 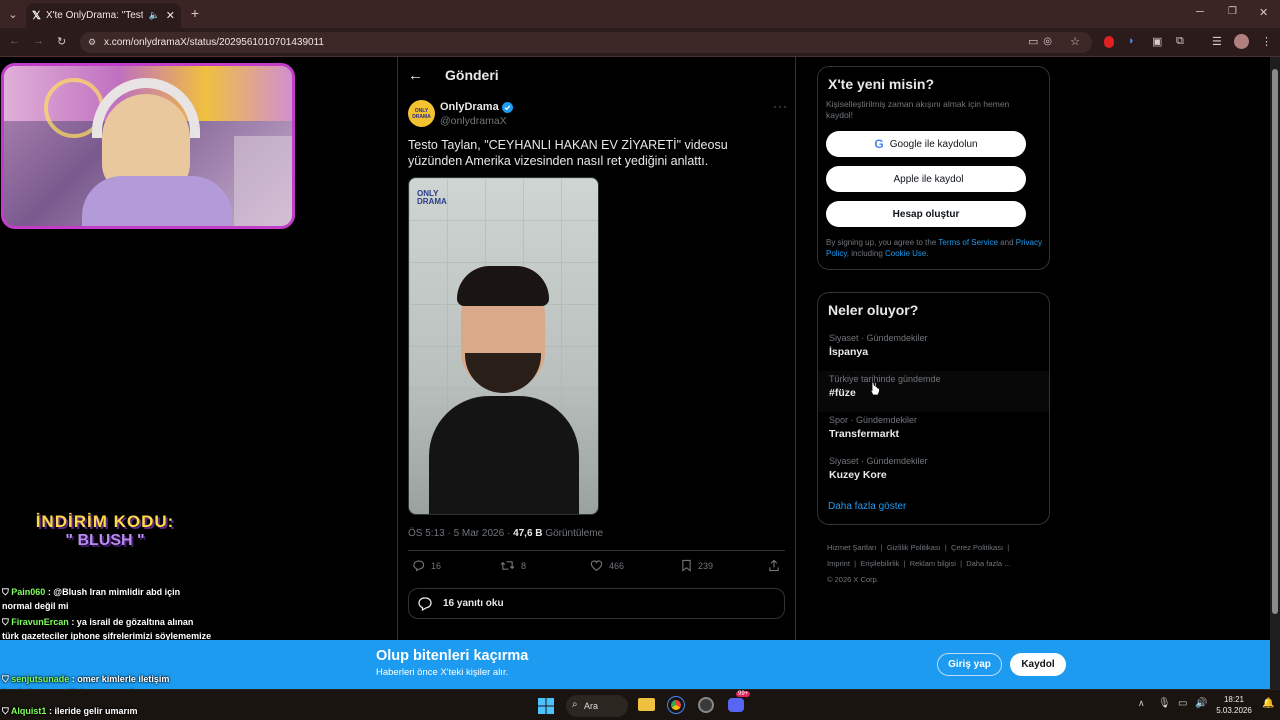 I want to click on network-icon: ▭, so click(x=1182, y=703).